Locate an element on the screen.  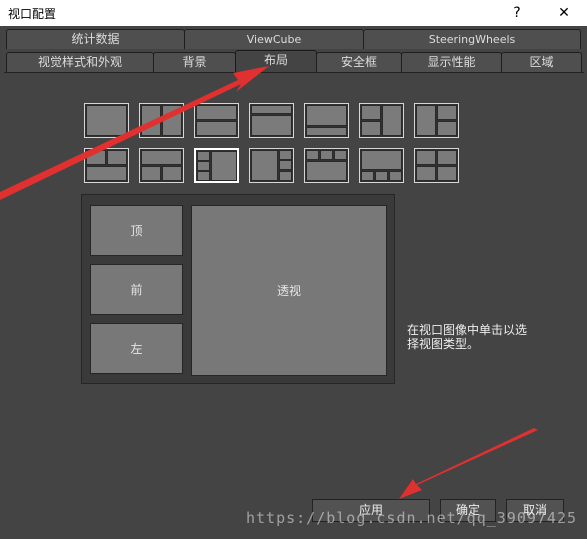
watermark: https://blog.csdn.net/qq_39097425 is located at coordinates (412, 518).